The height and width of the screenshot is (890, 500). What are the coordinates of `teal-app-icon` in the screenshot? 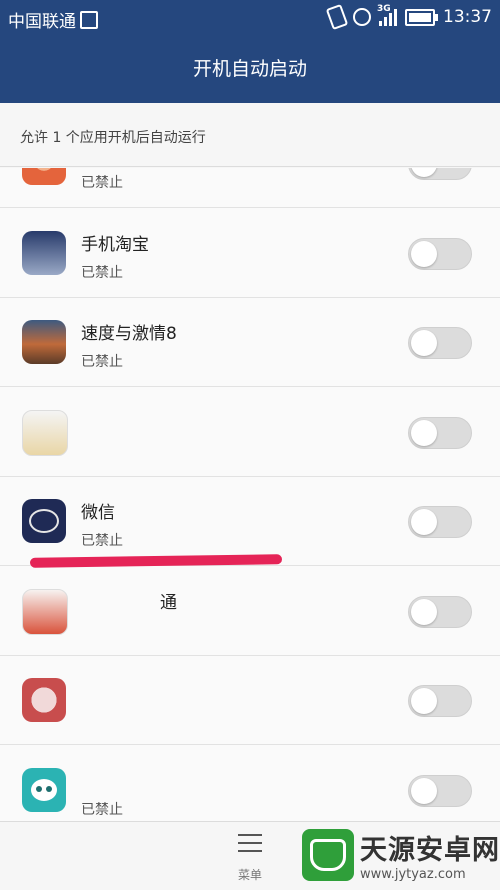 It's located at (44, 790).